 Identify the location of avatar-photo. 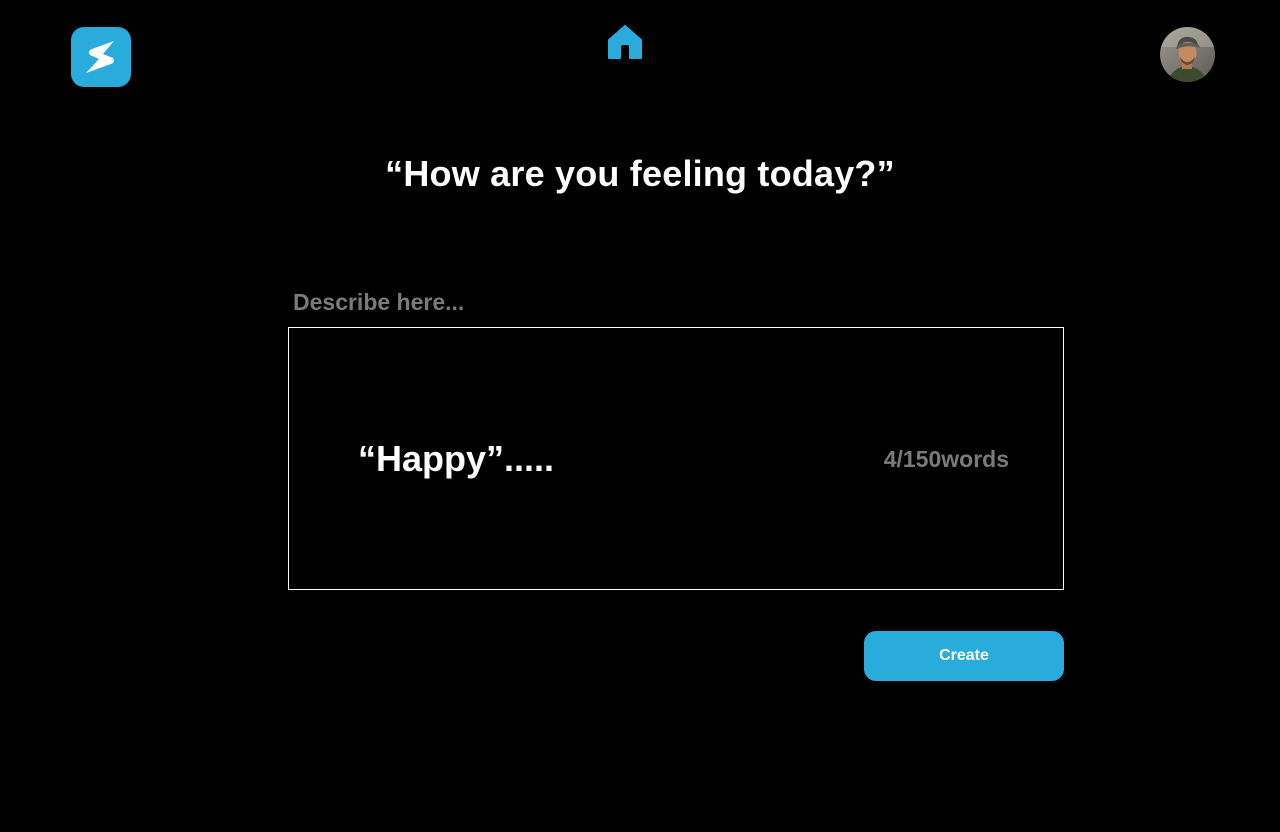
(1187, 54).